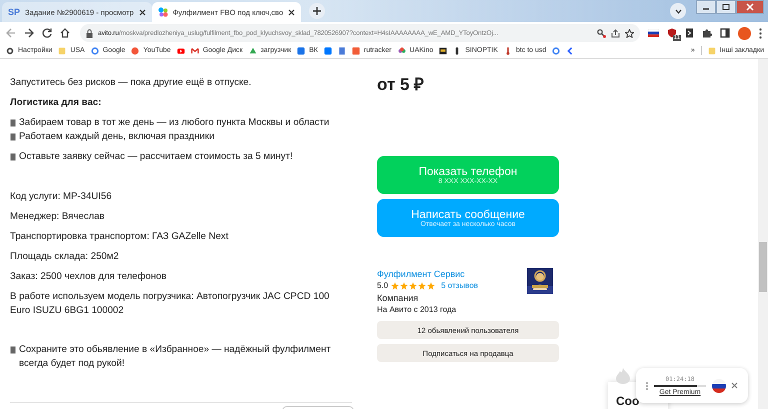 The height and width of the screenshot is (409, 768). Describe the element at coordinates (398, 298) in the screenshot. I see `seller-type: Компания` at that location.